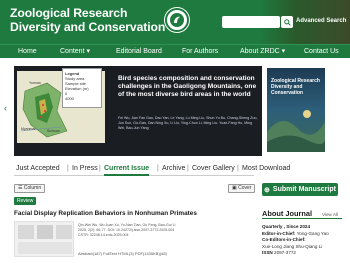 Image resolution: width=350 pixels, height=263 pixels. Describe the element at coordinates (279, 233) in the screenshot. I see `editor-label: Editor-in-Chief:` at that location.